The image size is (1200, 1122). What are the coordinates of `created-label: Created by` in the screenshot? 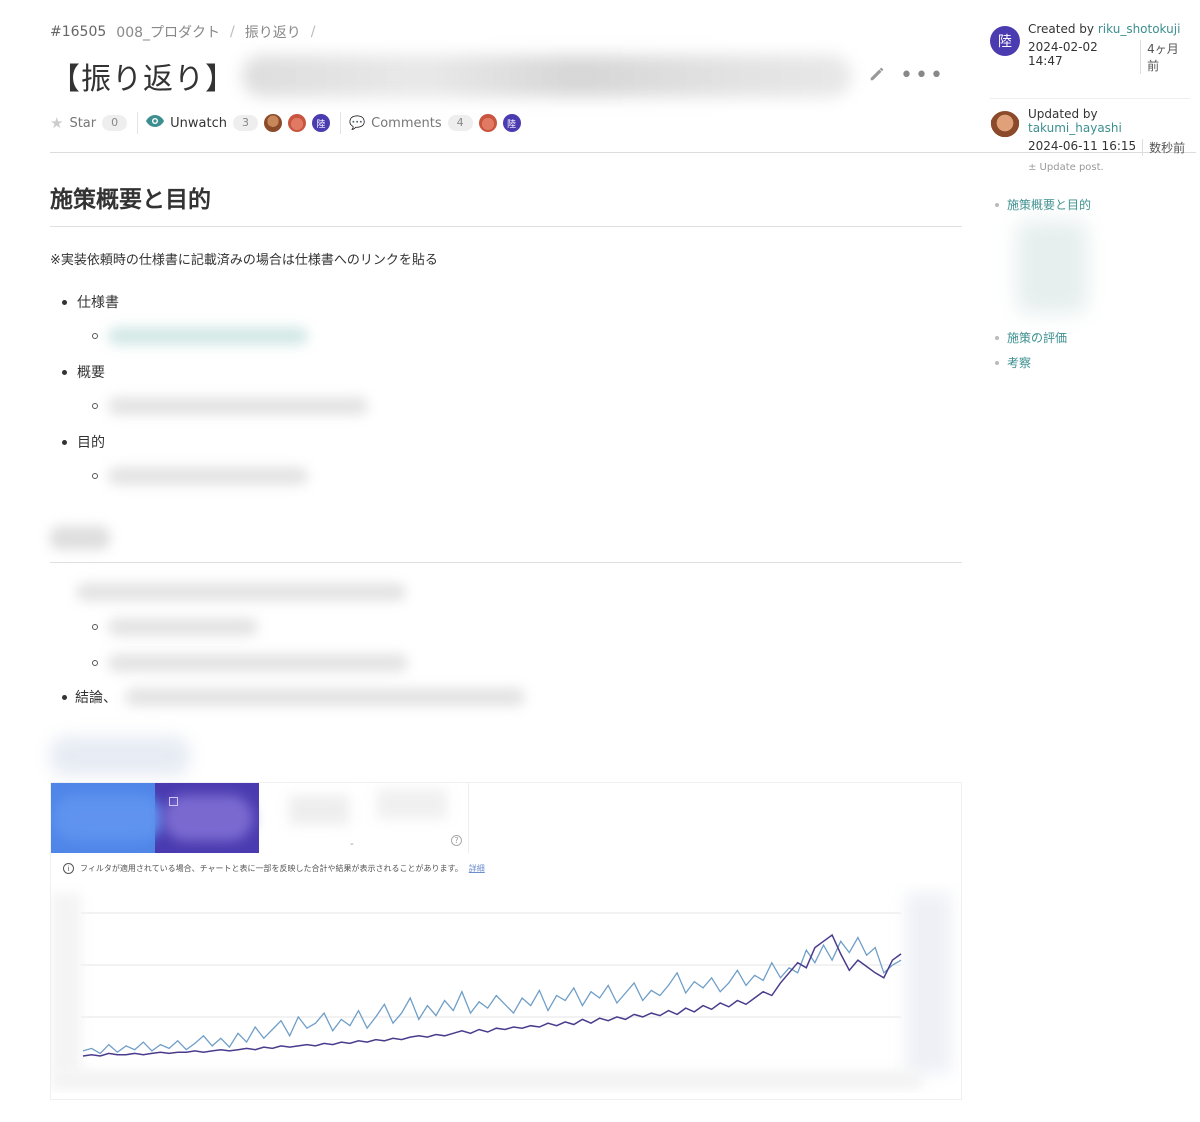 It's located at (1061, 29).